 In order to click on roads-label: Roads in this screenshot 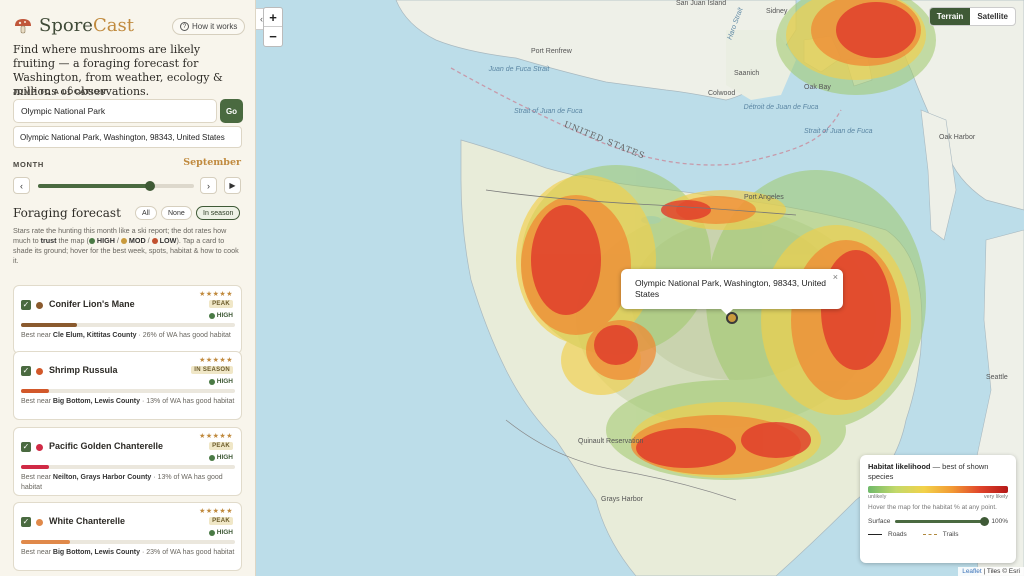, I will do `click(897, 534)`.